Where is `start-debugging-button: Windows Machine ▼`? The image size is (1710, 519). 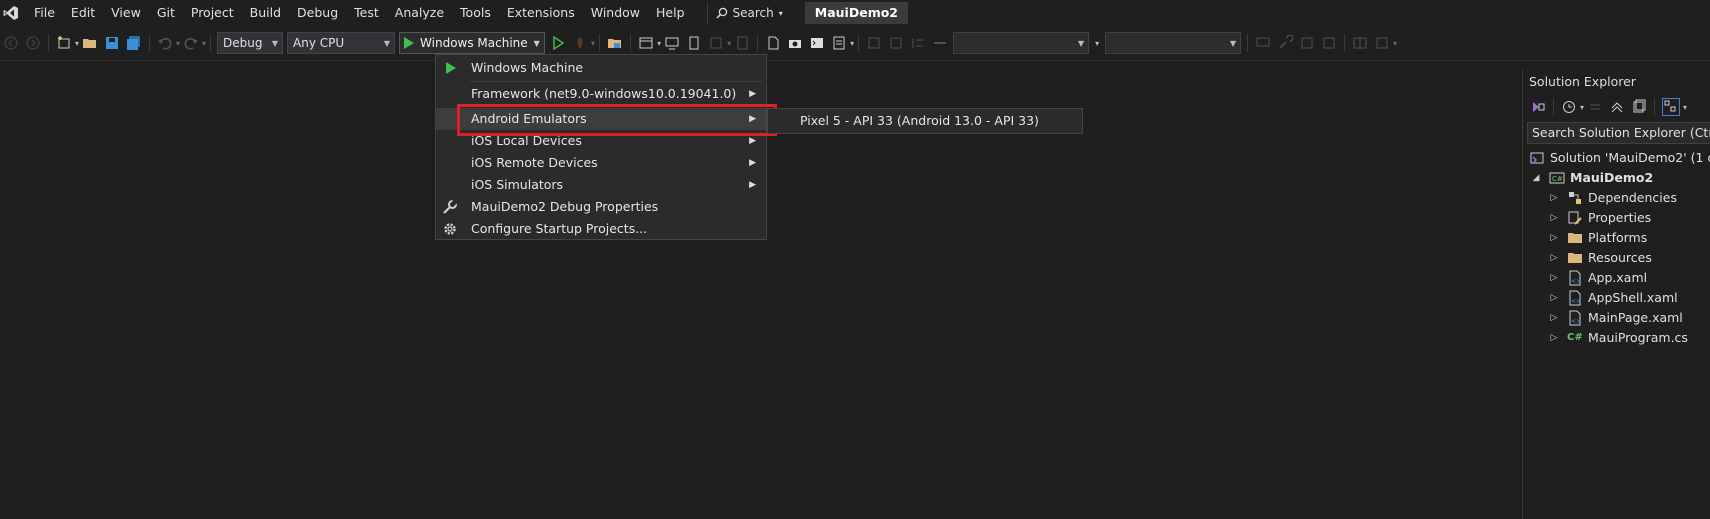 start-debugging-button: Windows Machine ▼ is located at coordinates (472, 43).